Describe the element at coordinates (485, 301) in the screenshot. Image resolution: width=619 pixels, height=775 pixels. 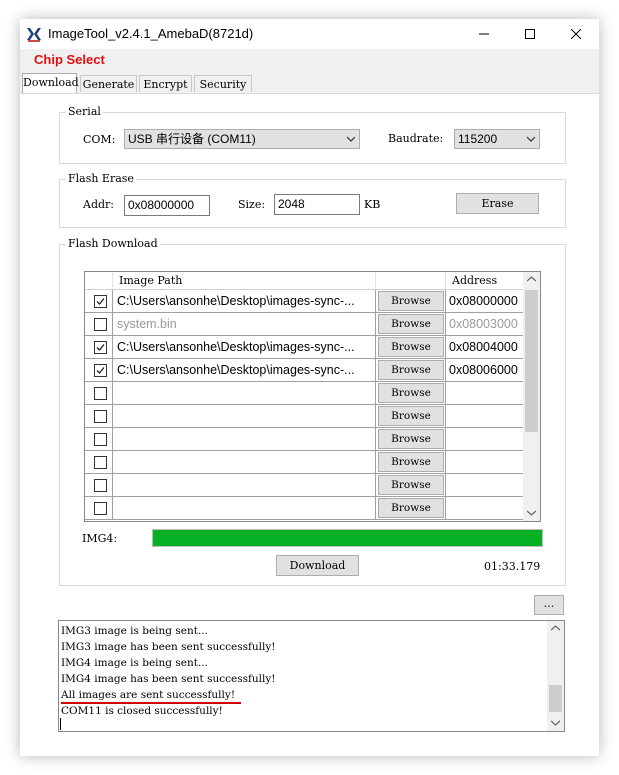
I see `row-address: 0x08000000` at that location.